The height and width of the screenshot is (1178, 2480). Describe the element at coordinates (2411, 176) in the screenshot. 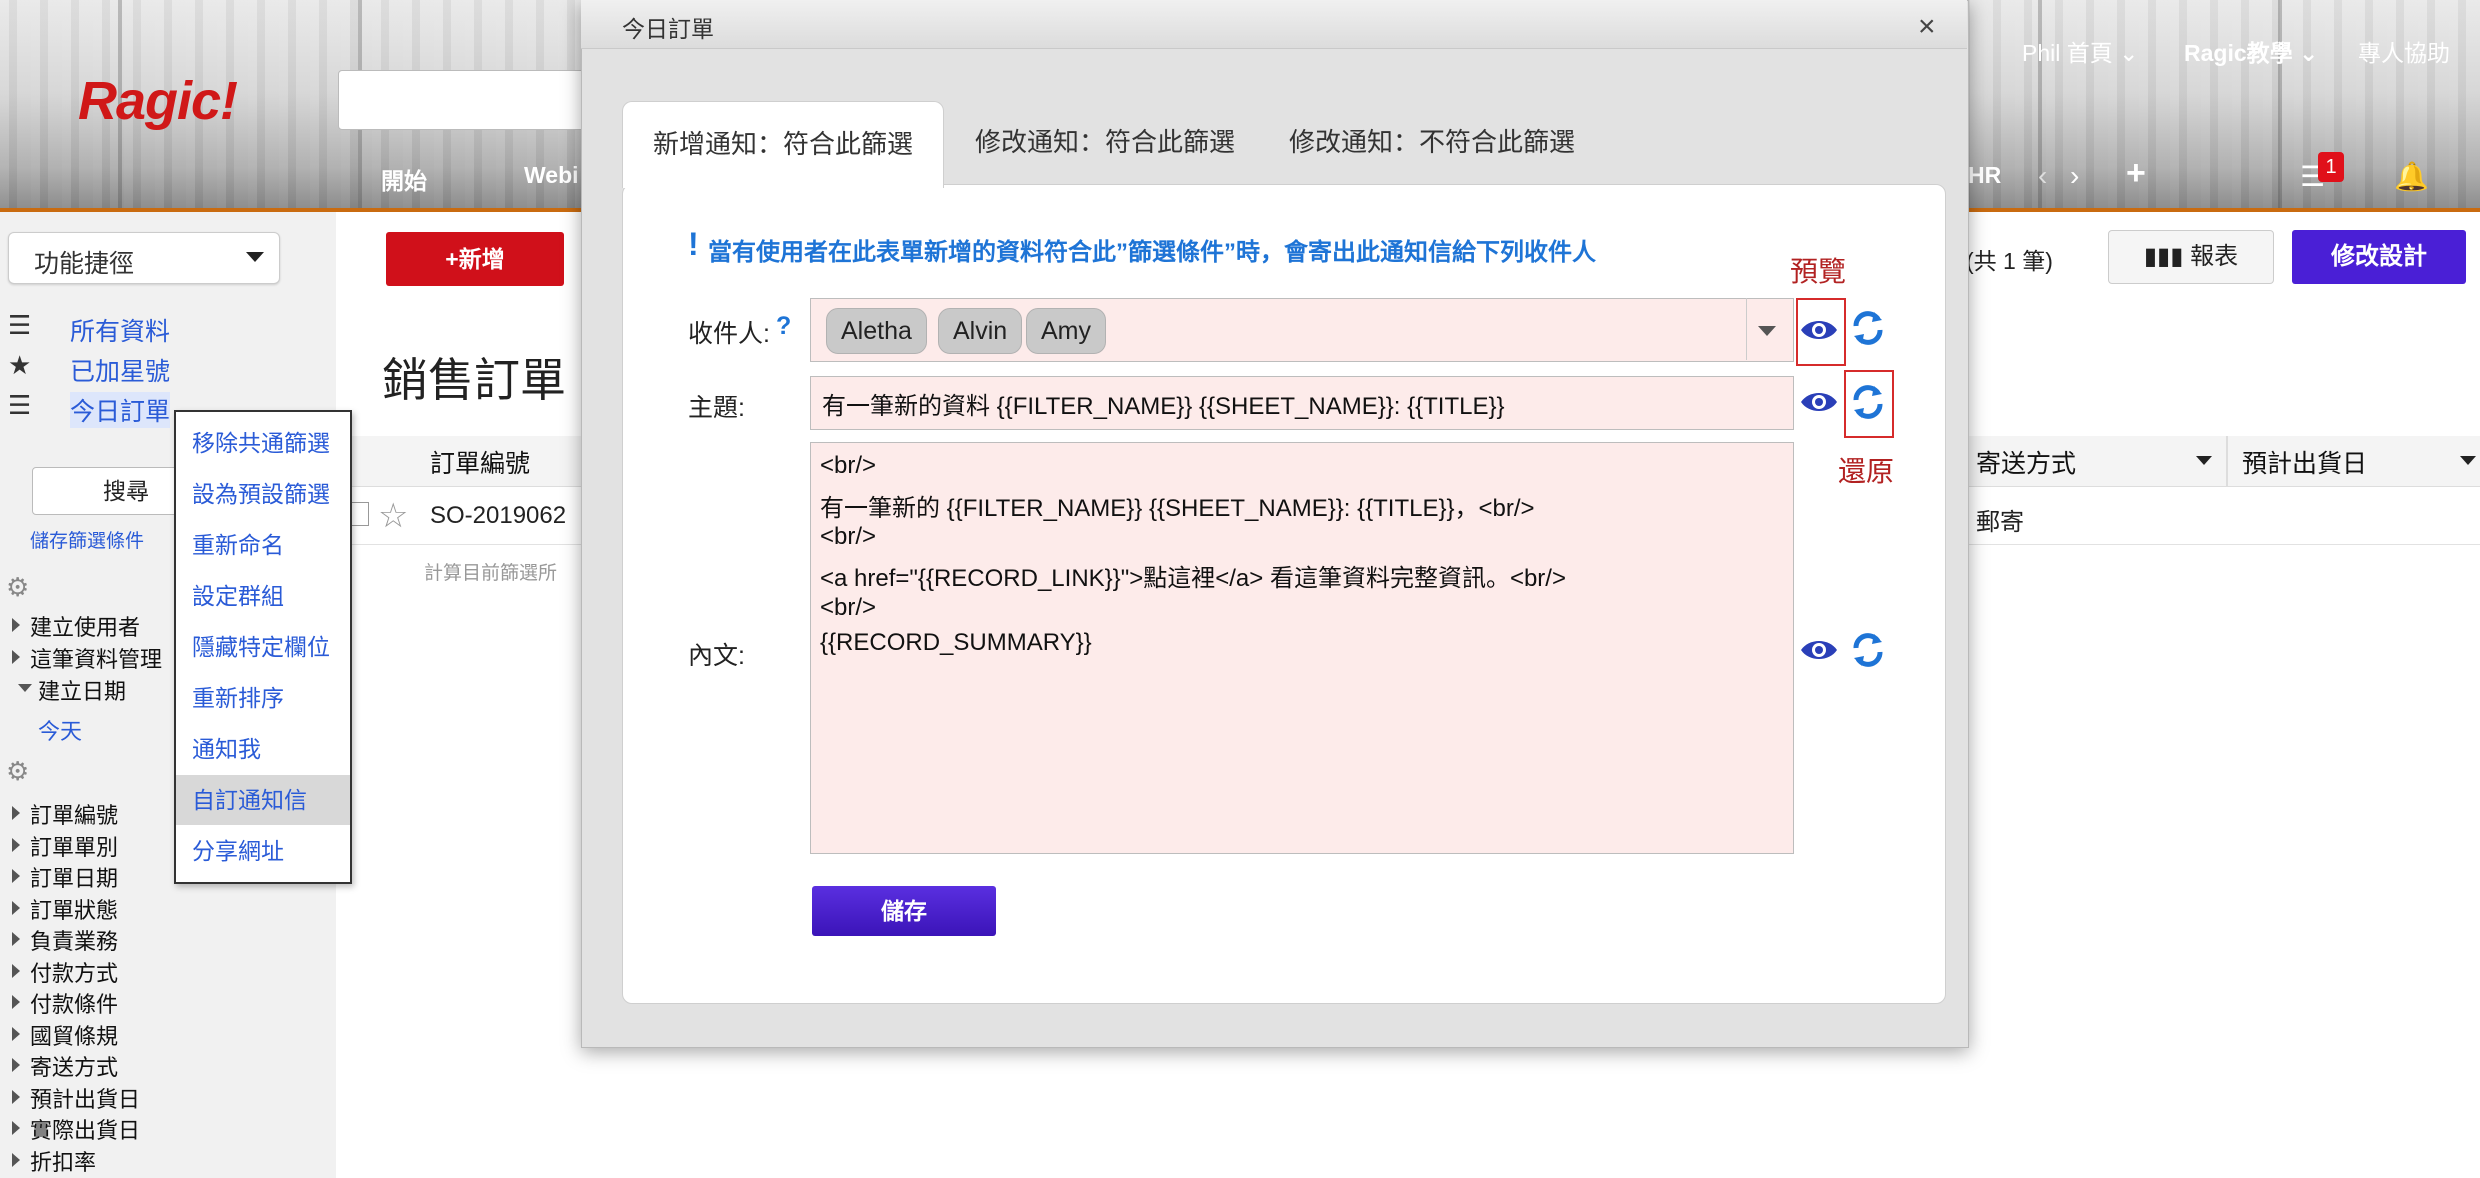

I see `bell-icon: 🔔` at that location.